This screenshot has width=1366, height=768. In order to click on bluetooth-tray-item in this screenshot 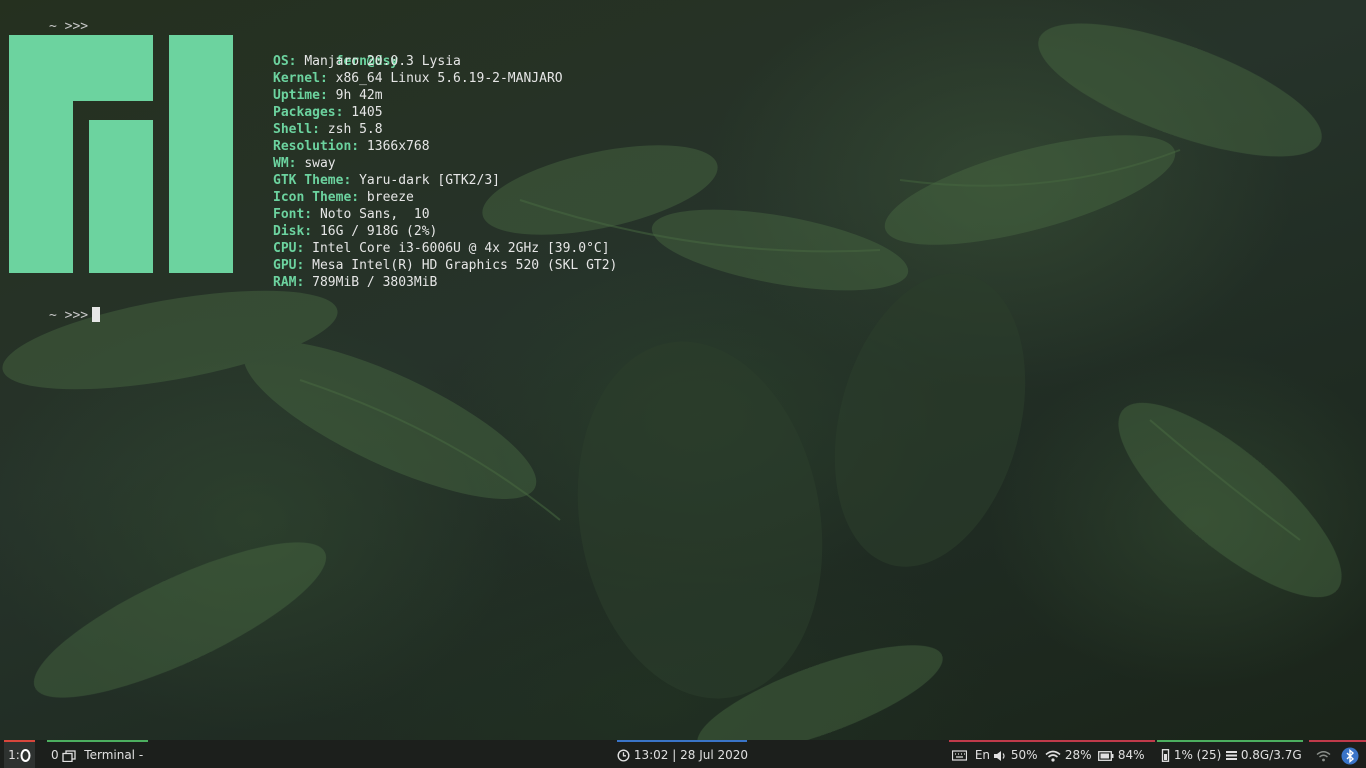, I will do `click(1350, 754)`.